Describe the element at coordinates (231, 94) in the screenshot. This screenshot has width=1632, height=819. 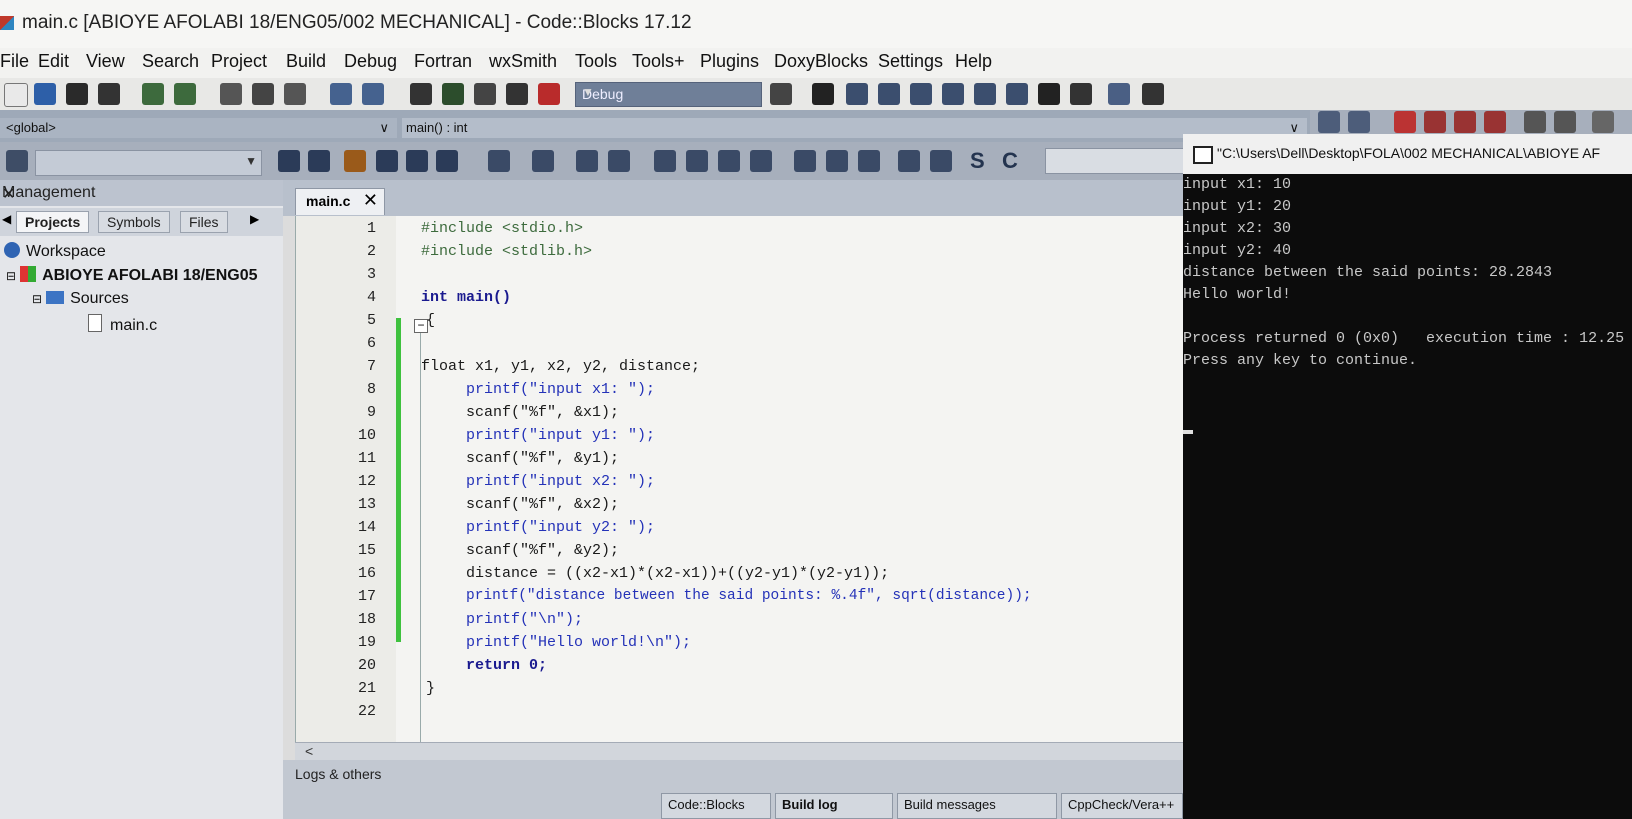
I see `cut-icon` at that location.